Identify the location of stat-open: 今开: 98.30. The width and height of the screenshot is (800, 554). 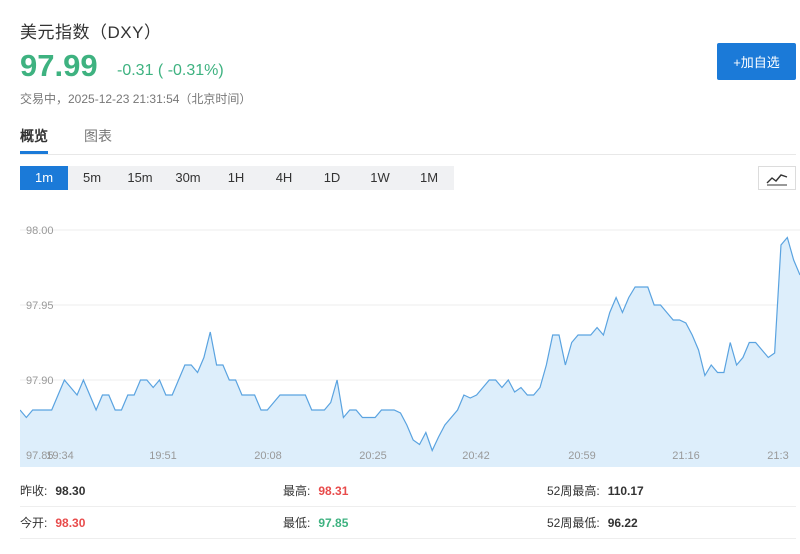
(52, 522).